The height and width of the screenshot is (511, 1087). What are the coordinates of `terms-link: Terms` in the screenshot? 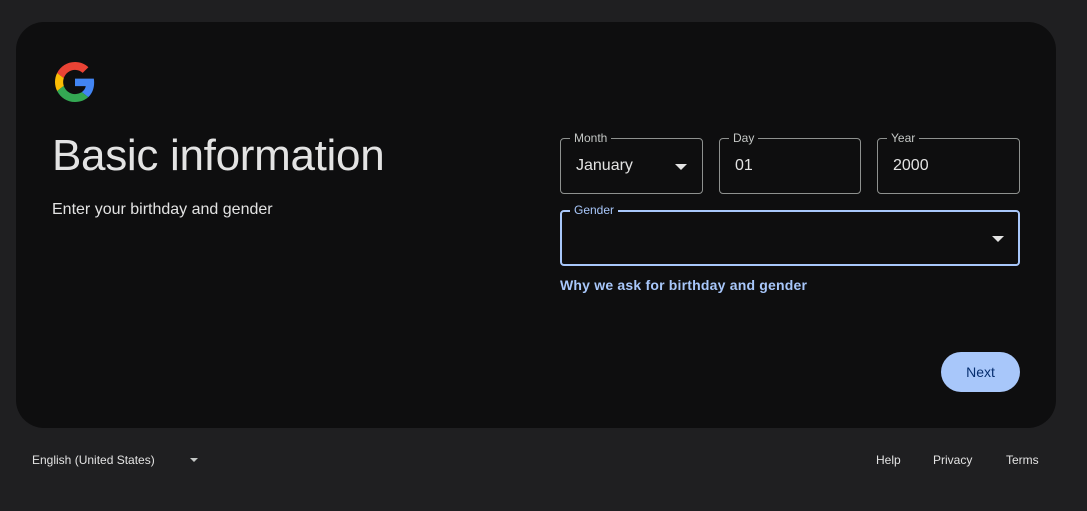 It's located at (1022, 460).